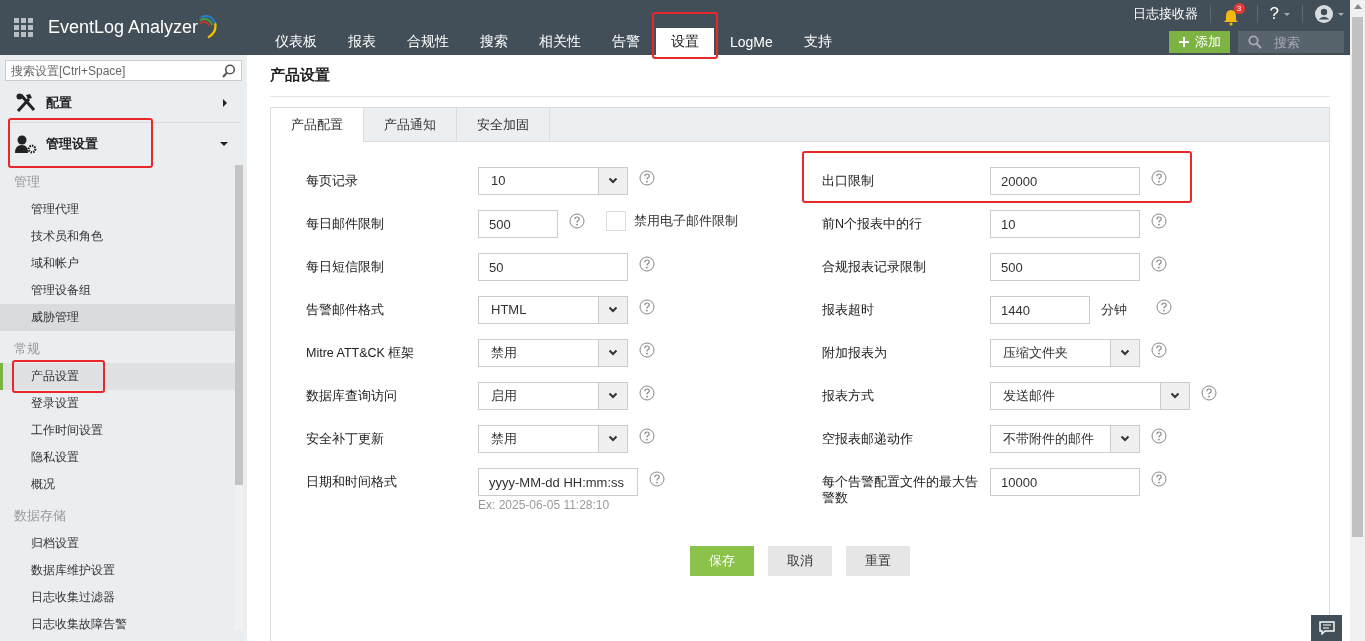  Describe the element at coordinates (1040, 310) in the screenshot. I see `text-field: 1440` at that location.